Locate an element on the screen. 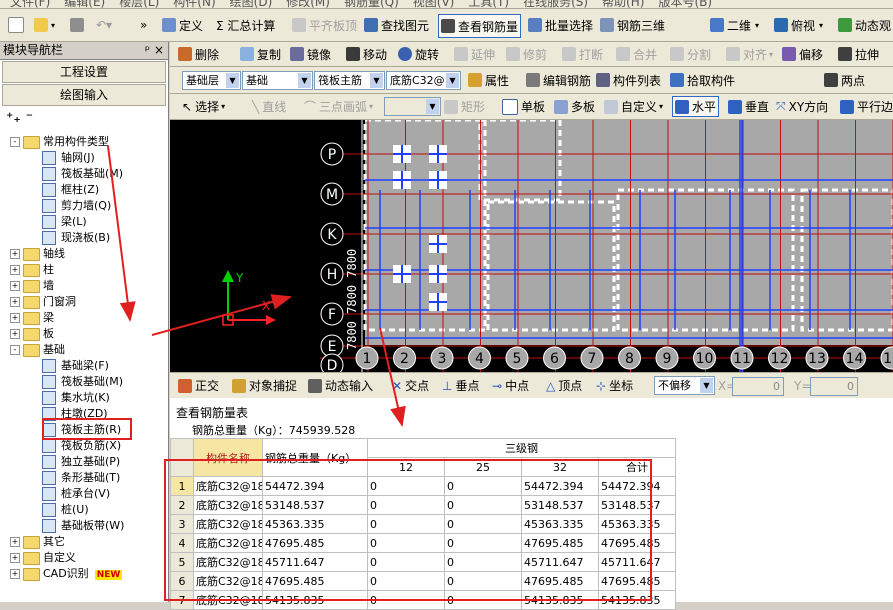 The image size is (893, 610). table-row: 2 底筋C32@18 53148.537 0 0 53148.537 53148.537 is located at coordinates (423, 505).